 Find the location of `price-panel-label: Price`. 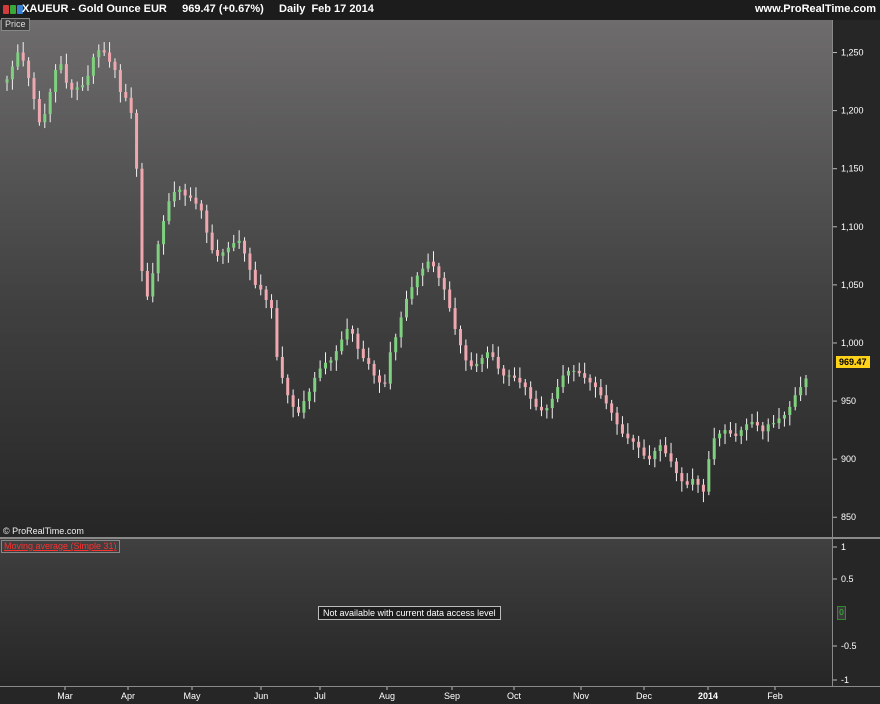

price-panel-label: Price is located at coordinates (15, 24).